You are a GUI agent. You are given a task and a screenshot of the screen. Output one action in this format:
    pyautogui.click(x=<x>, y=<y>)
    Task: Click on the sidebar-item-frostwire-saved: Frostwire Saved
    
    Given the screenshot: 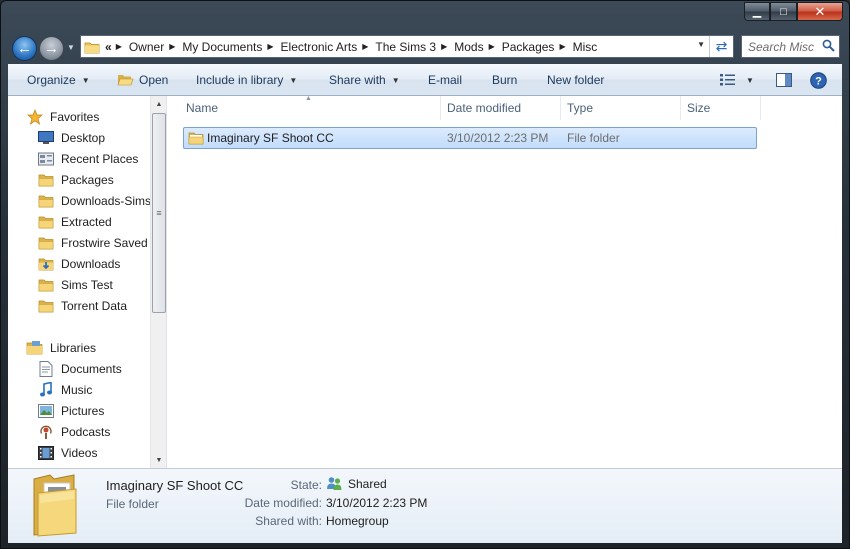 What is the action you would take?
    pyautogui.click(x=101, y=242)
    